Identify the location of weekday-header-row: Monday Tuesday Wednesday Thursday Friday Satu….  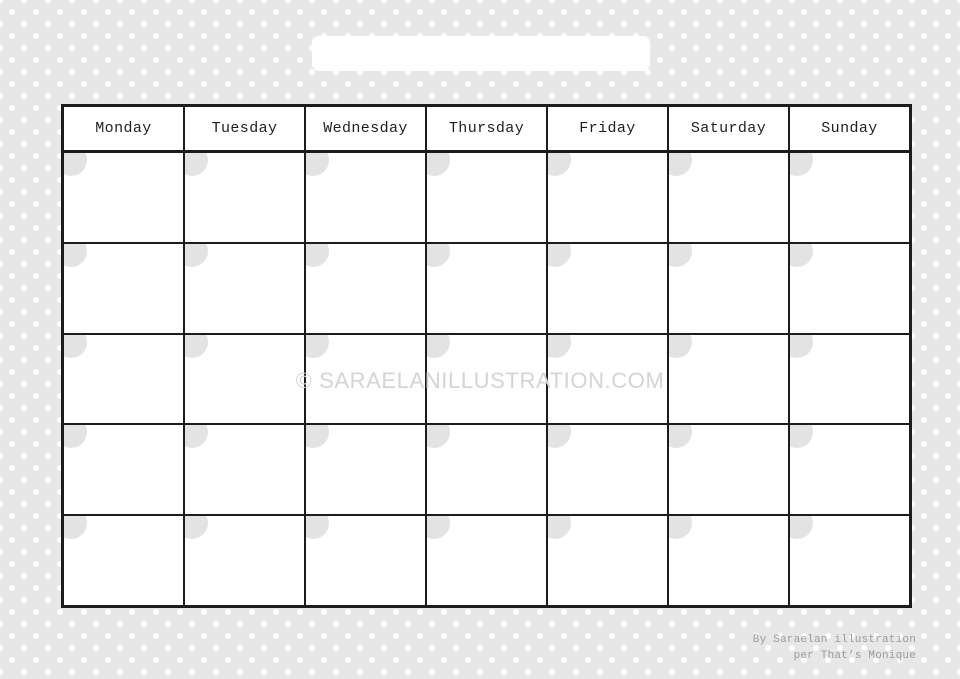
(486, 130).